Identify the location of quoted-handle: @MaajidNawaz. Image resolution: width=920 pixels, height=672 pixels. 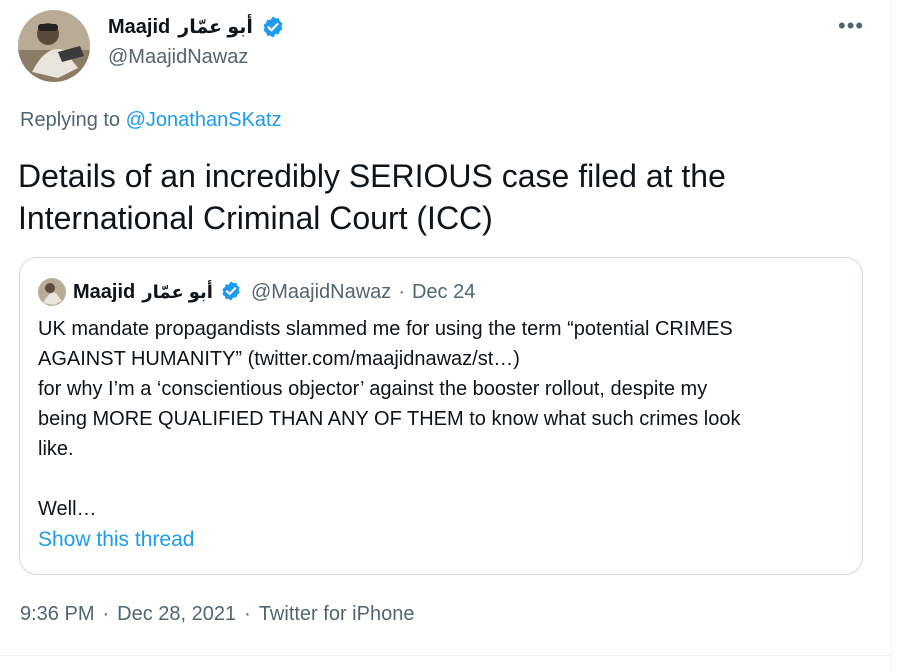
(321, 291).